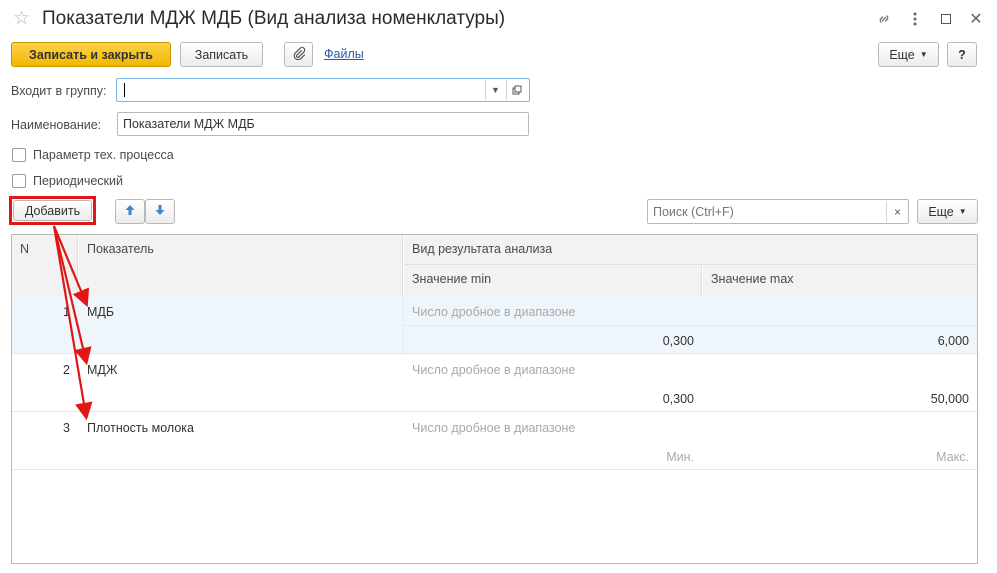 The width and height of the screenshot is (997, 573). I want to click on paperclip-icon, so click(299, 54).